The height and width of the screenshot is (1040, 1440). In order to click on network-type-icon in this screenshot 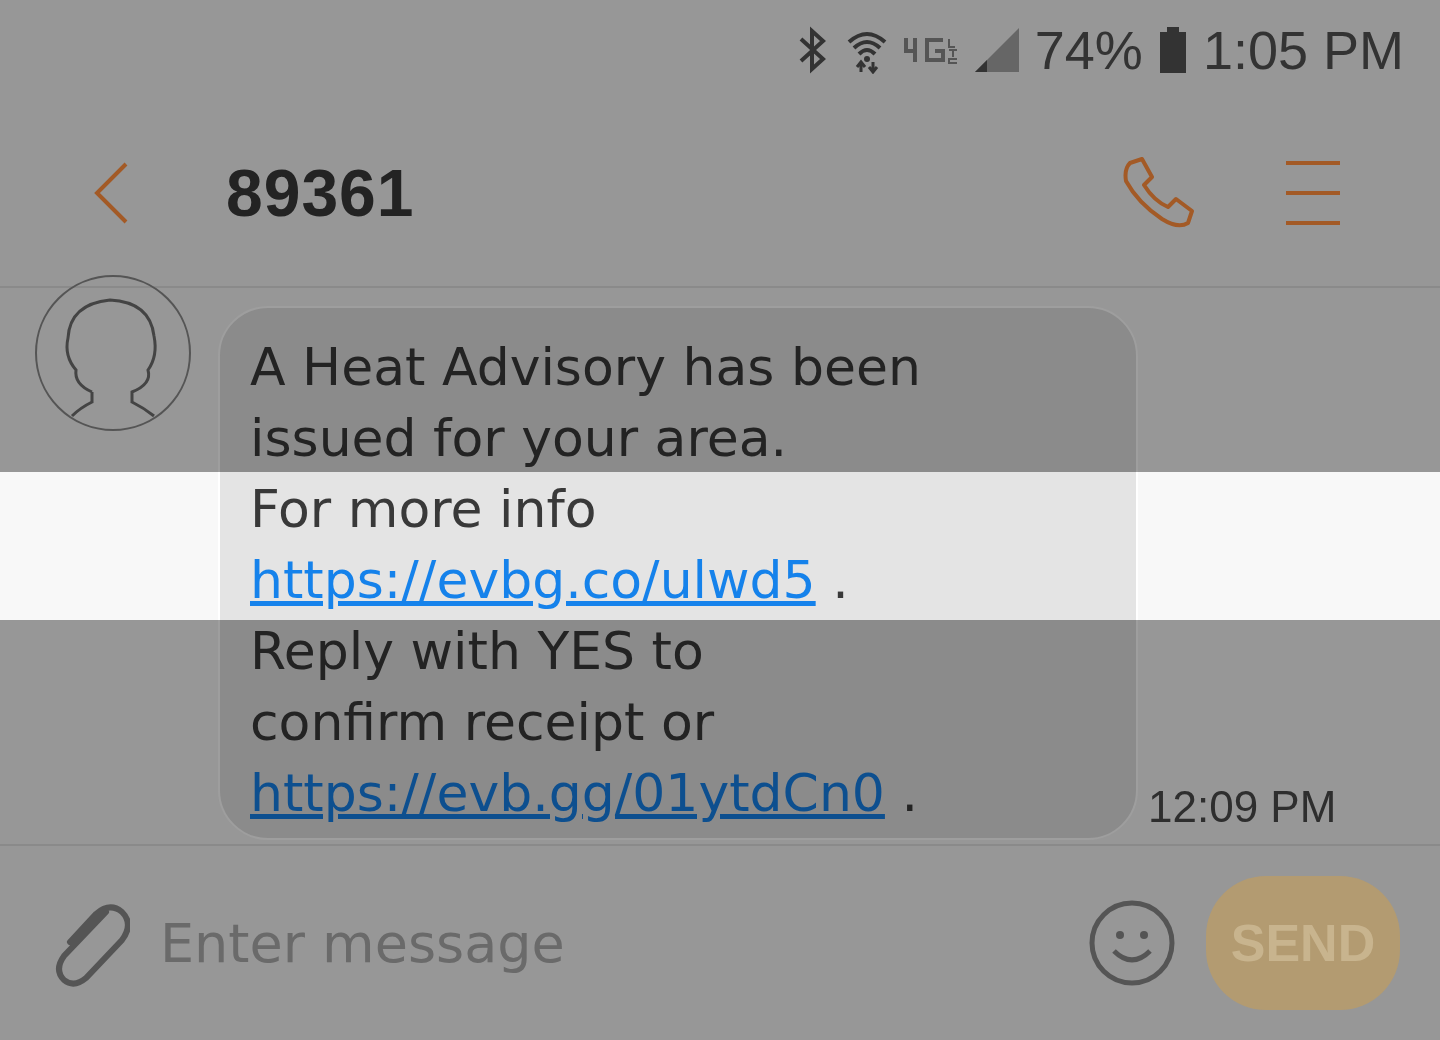, I will do `click(930, 50)`.